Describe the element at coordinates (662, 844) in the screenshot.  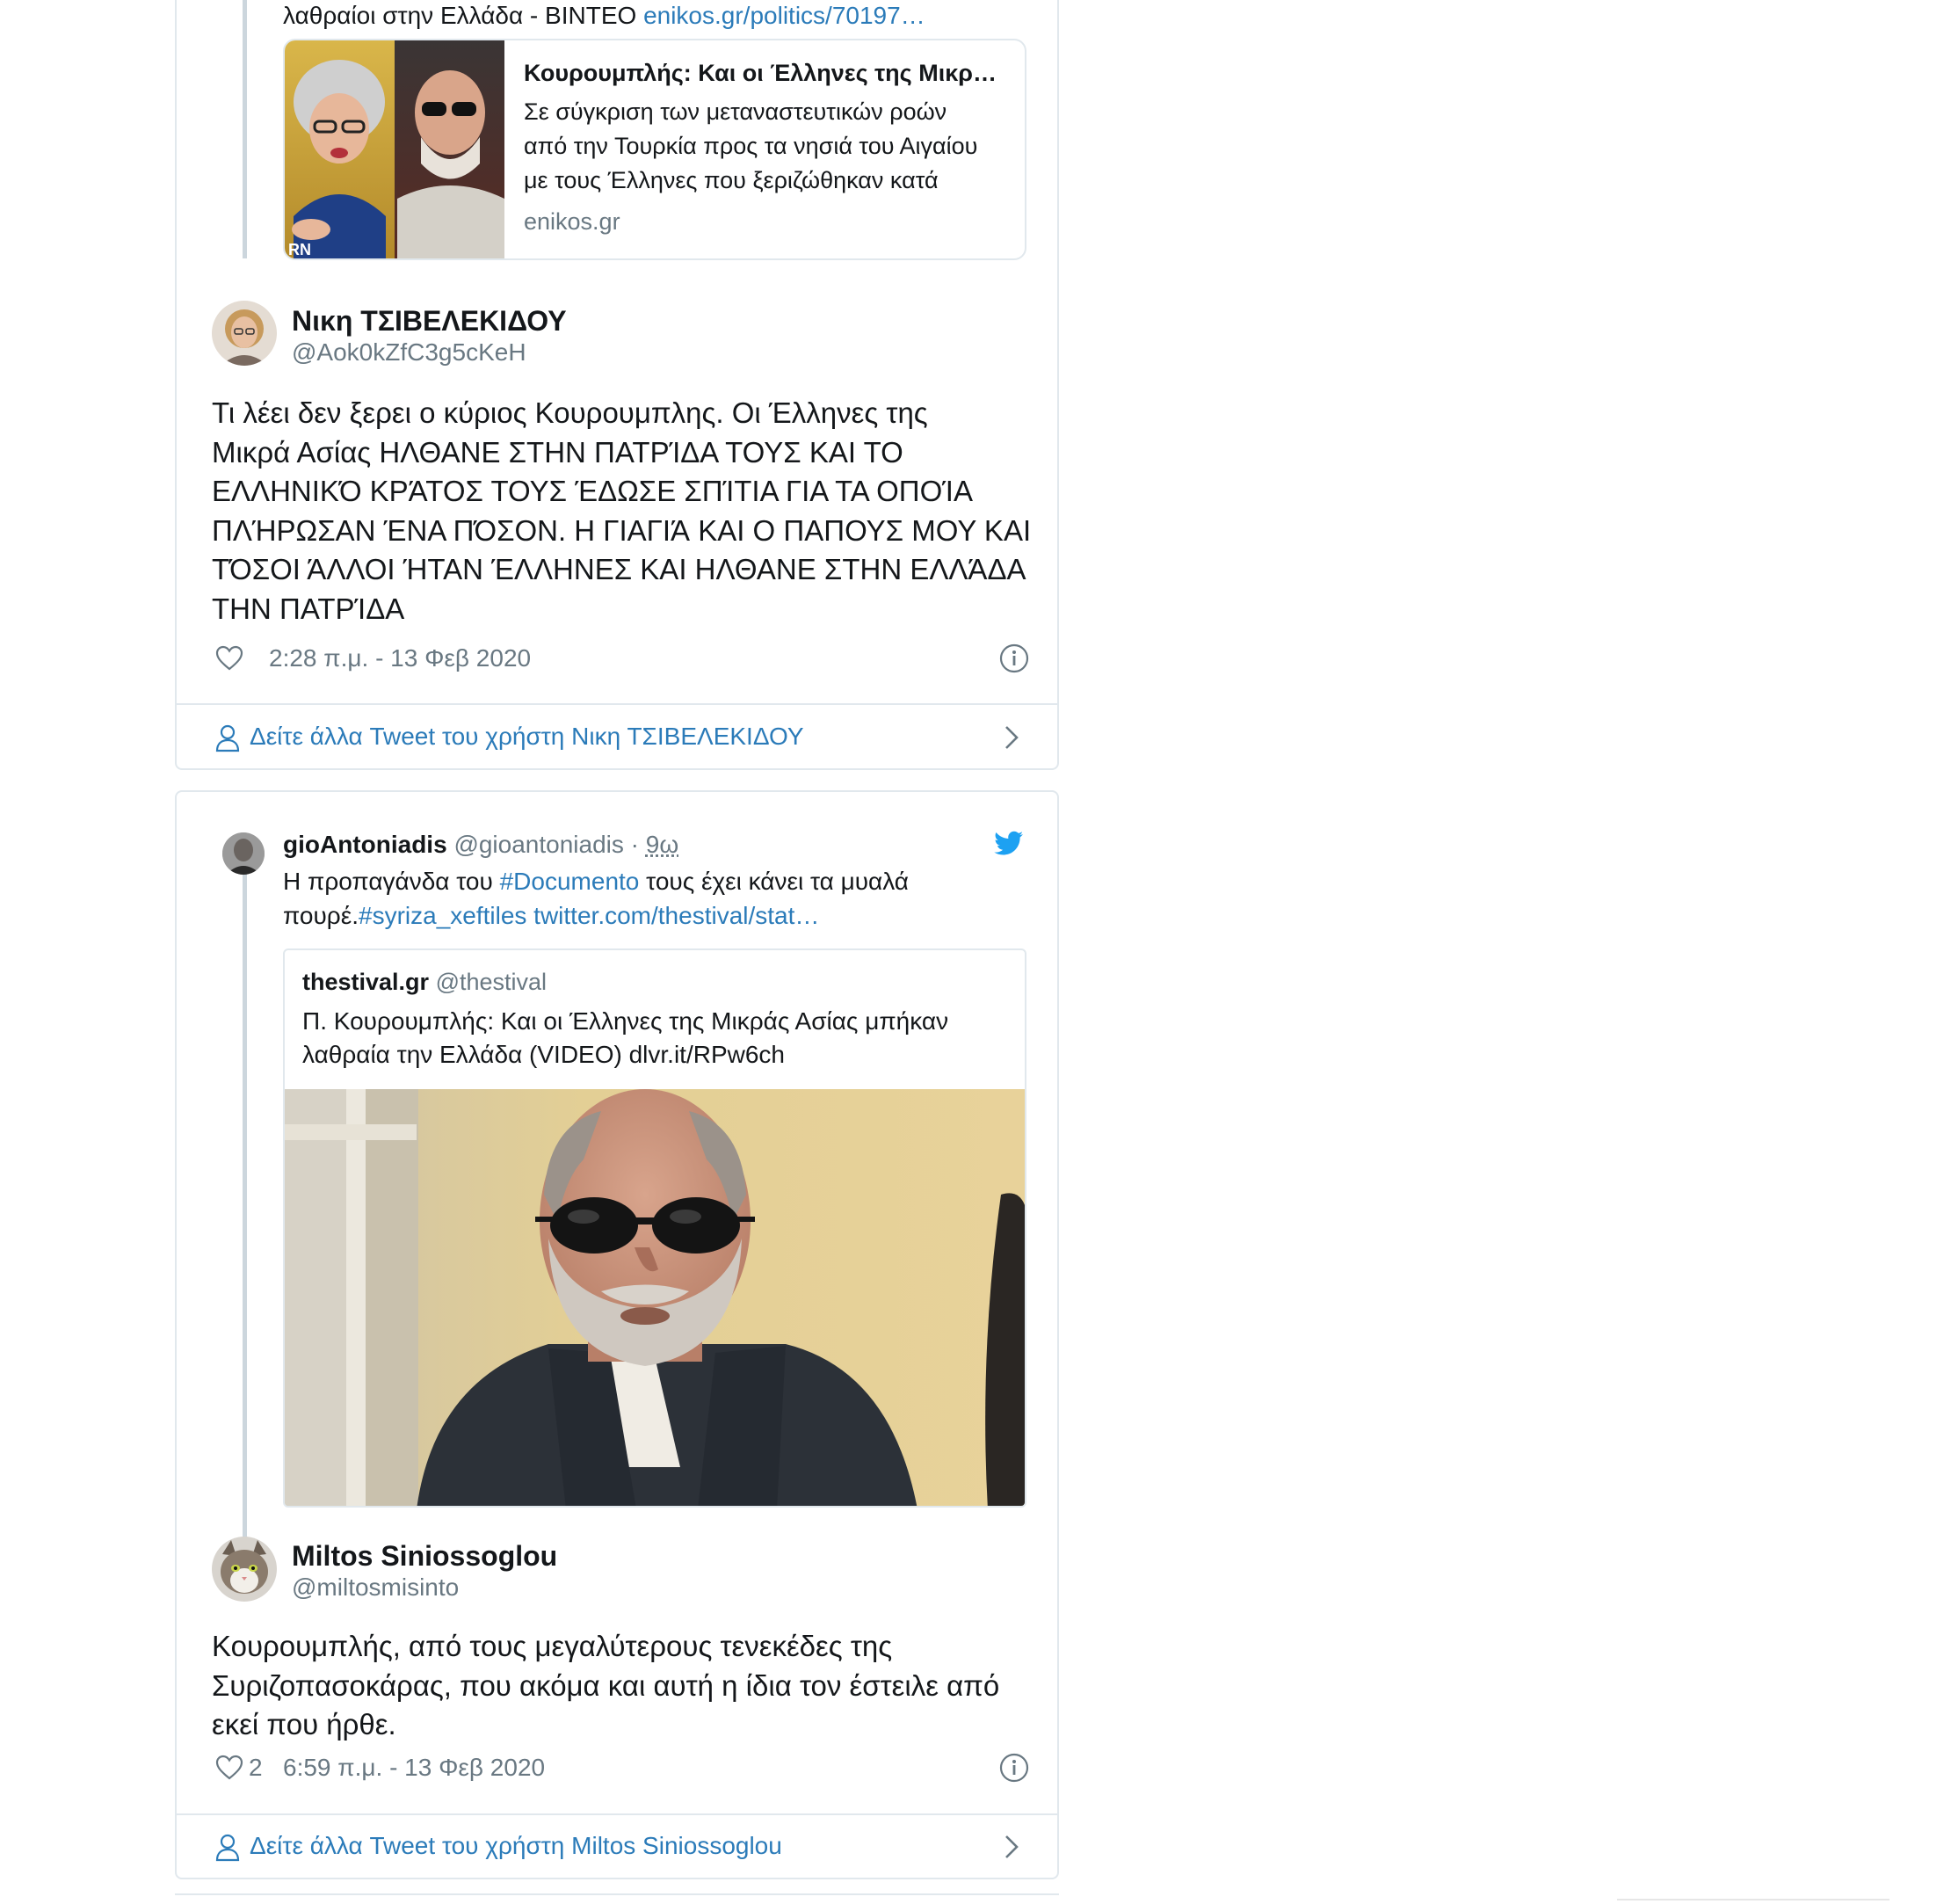
I see `parent-tweet-time: 9ω` at that location.